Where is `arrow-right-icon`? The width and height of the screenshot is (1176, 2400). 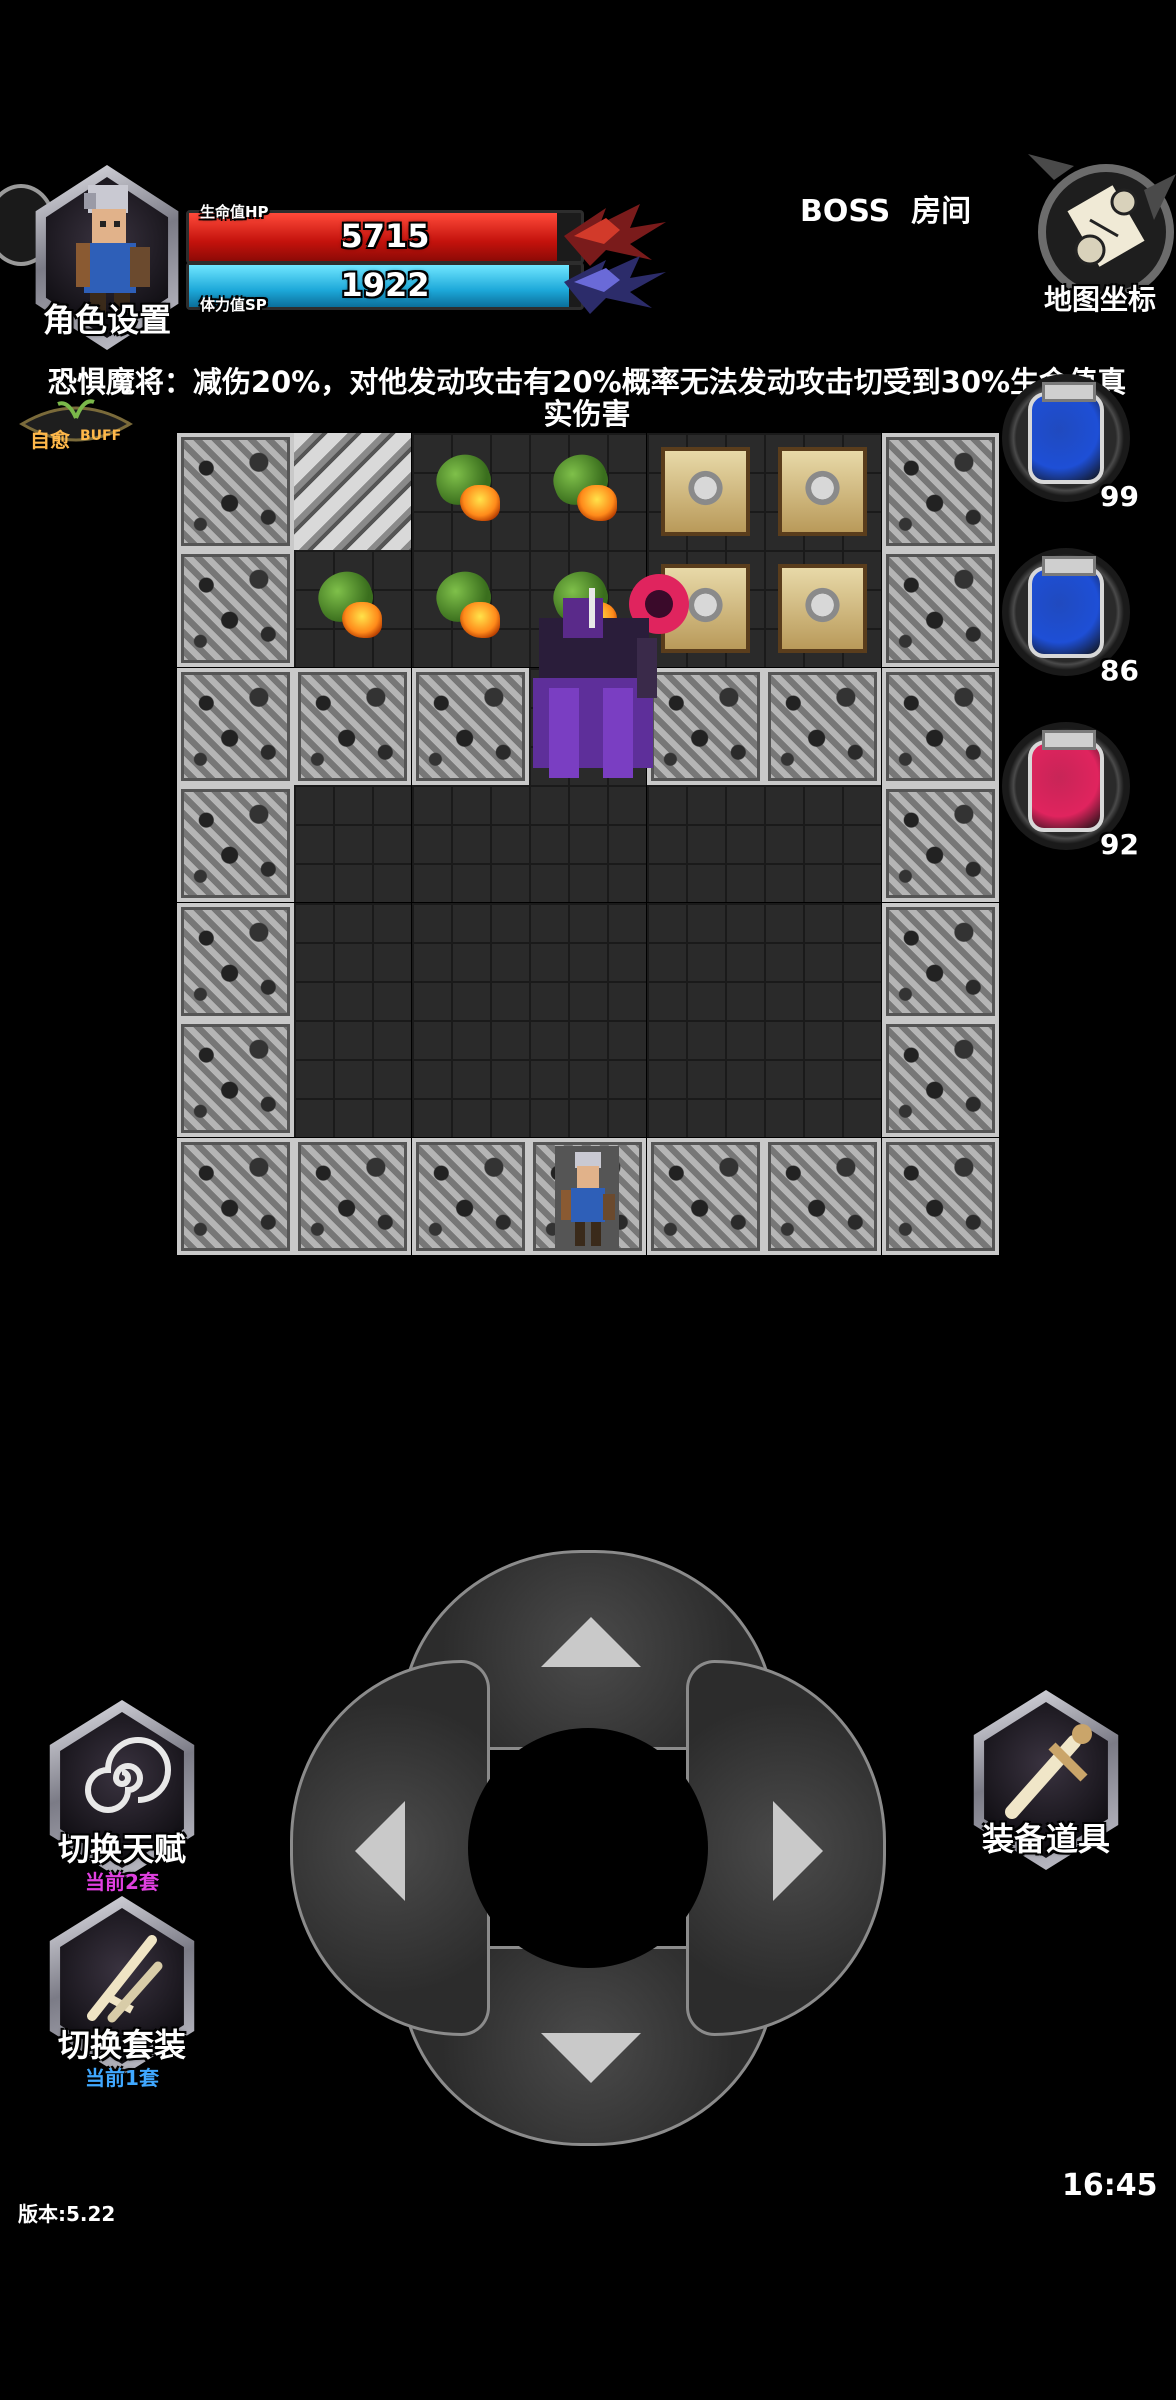 arrow-right-icon is located at coordinates (798, 1851).